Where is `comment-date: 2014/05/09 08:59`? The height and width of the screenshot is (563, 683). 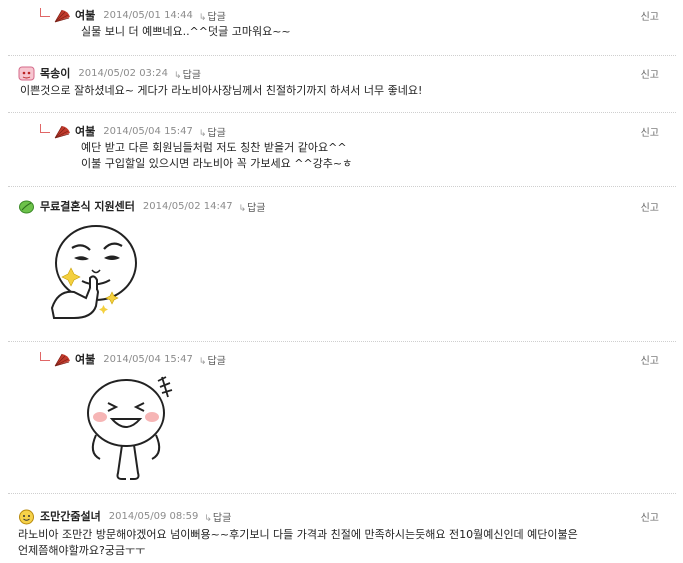
comment-date: 2014/05/09 08:59 is located at coordinates (153, 516).